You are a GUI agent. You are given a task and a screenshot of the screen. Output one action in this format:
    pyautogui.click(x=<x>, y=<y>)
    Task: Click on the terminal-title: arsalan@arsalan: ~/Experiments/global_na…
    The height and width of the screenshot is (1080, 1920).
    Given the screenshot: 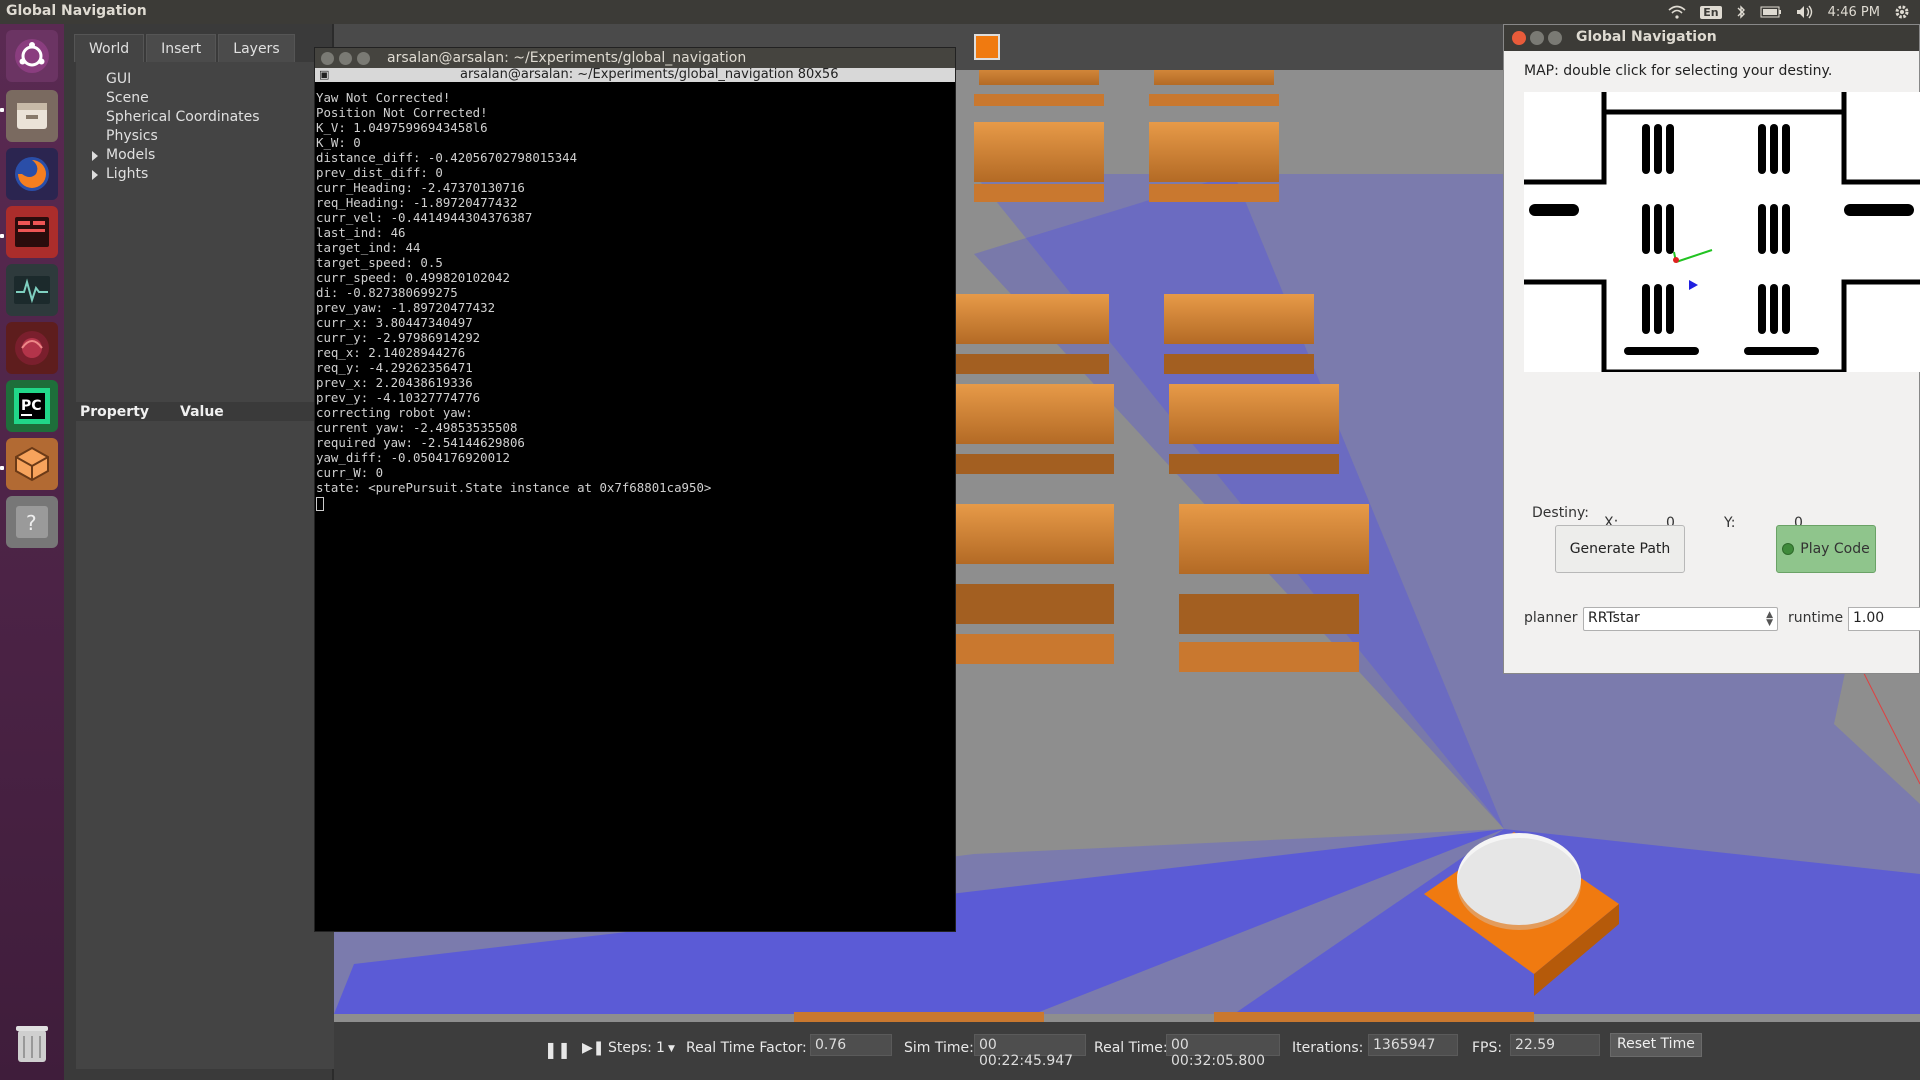 What is the action you would take?
    pyautogui.click(x=567, y=58)
    